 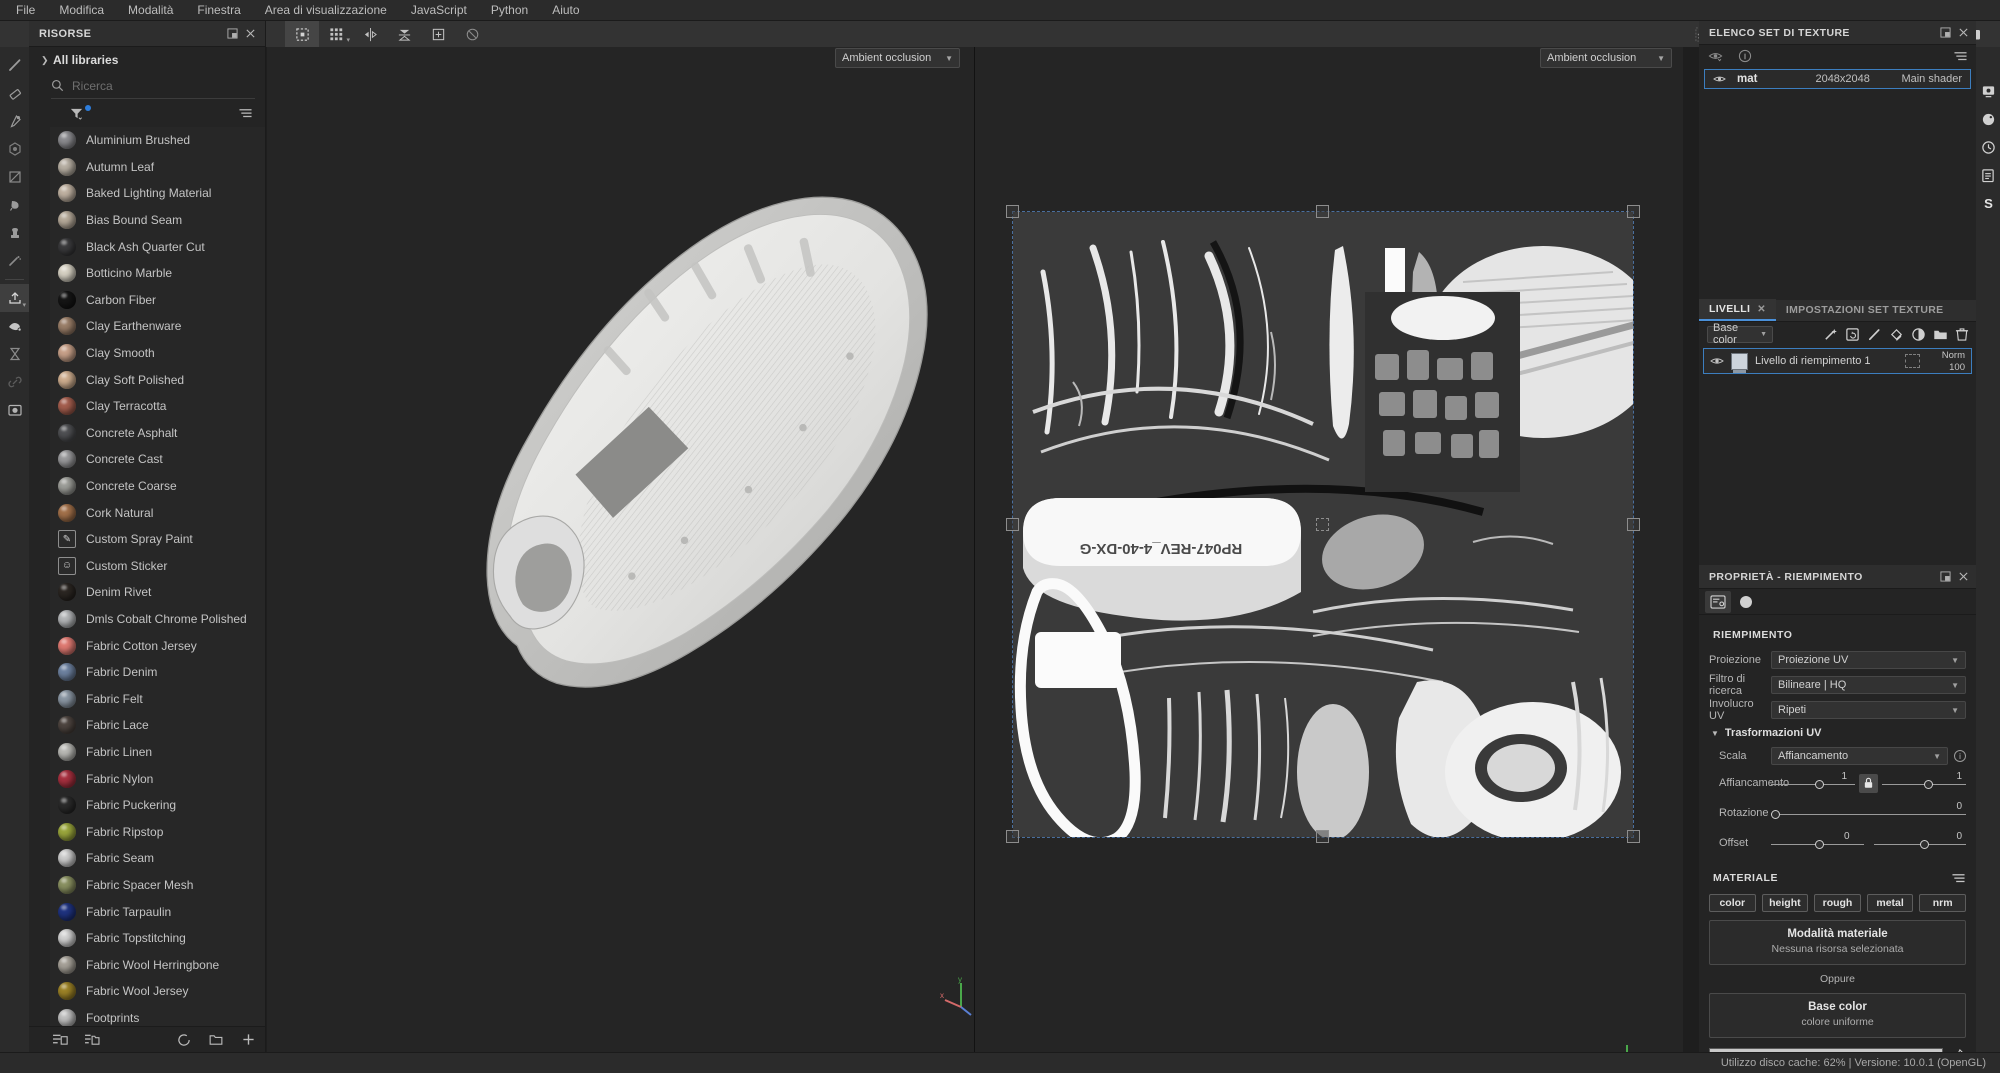 I want to click on layer-opacity: 100, so click(x=1957, y=367).